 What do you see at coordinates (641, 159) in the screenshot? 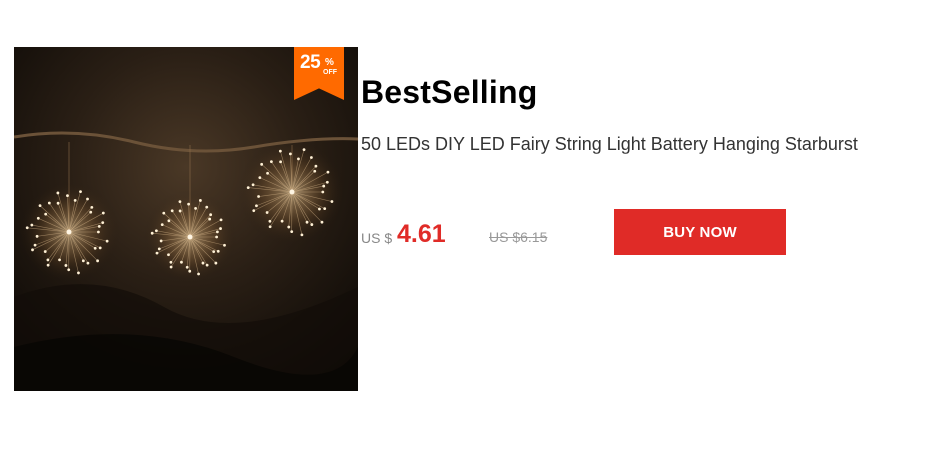
I see `title-fade-overlay` at bounding box center [641, 159].